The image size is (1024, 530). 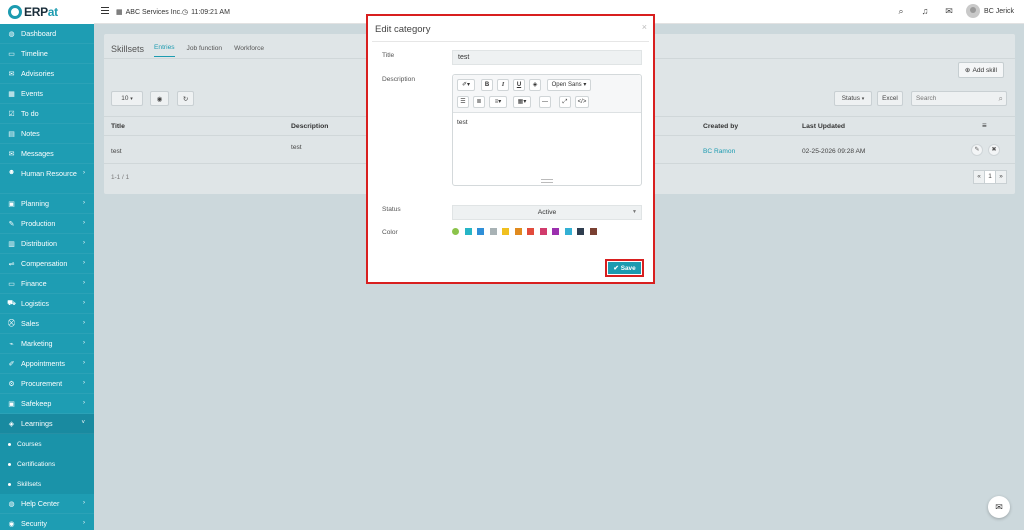 What do you see at coordinates (11, 94) in the screenshot?
I see `sidebar-icon: ▦` at bounding box center [11, 94].